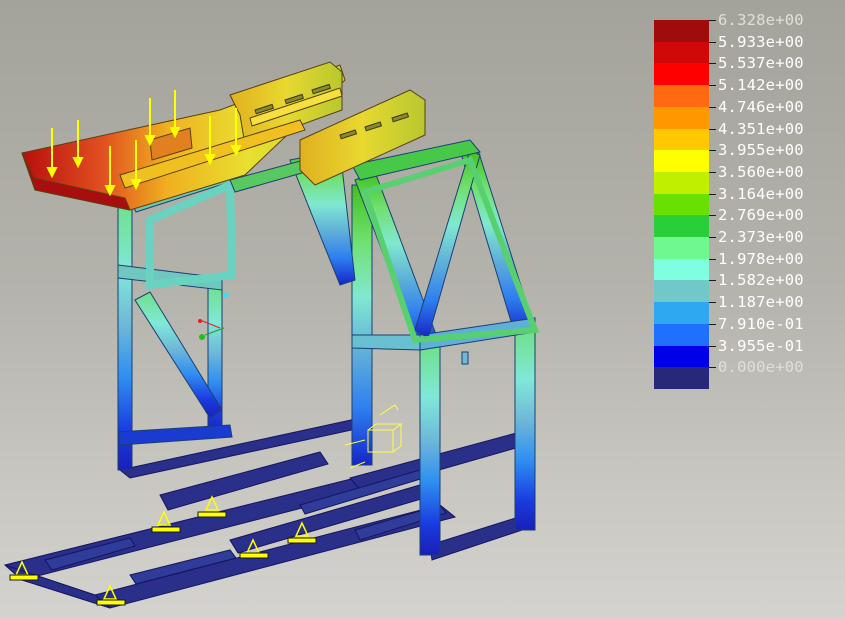 This screenshot has width=845, height=619. Describe the element at coordinates (761, 193) in the screenshot. I see `legend-label: 3.164e+00` at that location.